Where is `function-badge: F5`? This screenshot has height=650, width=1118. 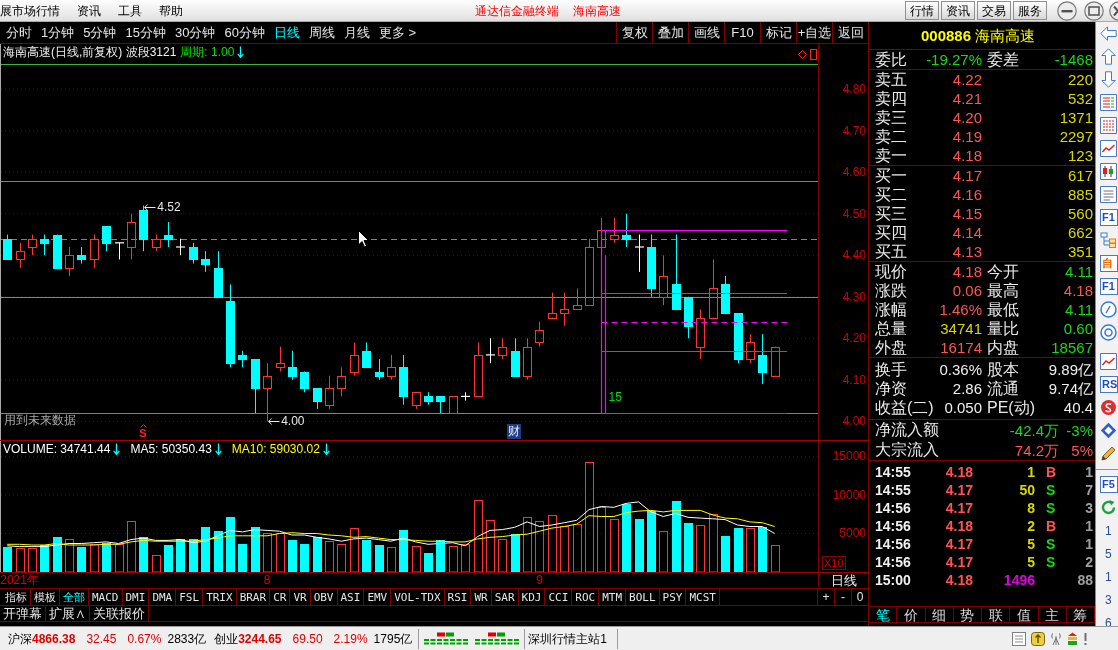
function-badge: F5 is located at coordinates (1109, 484).